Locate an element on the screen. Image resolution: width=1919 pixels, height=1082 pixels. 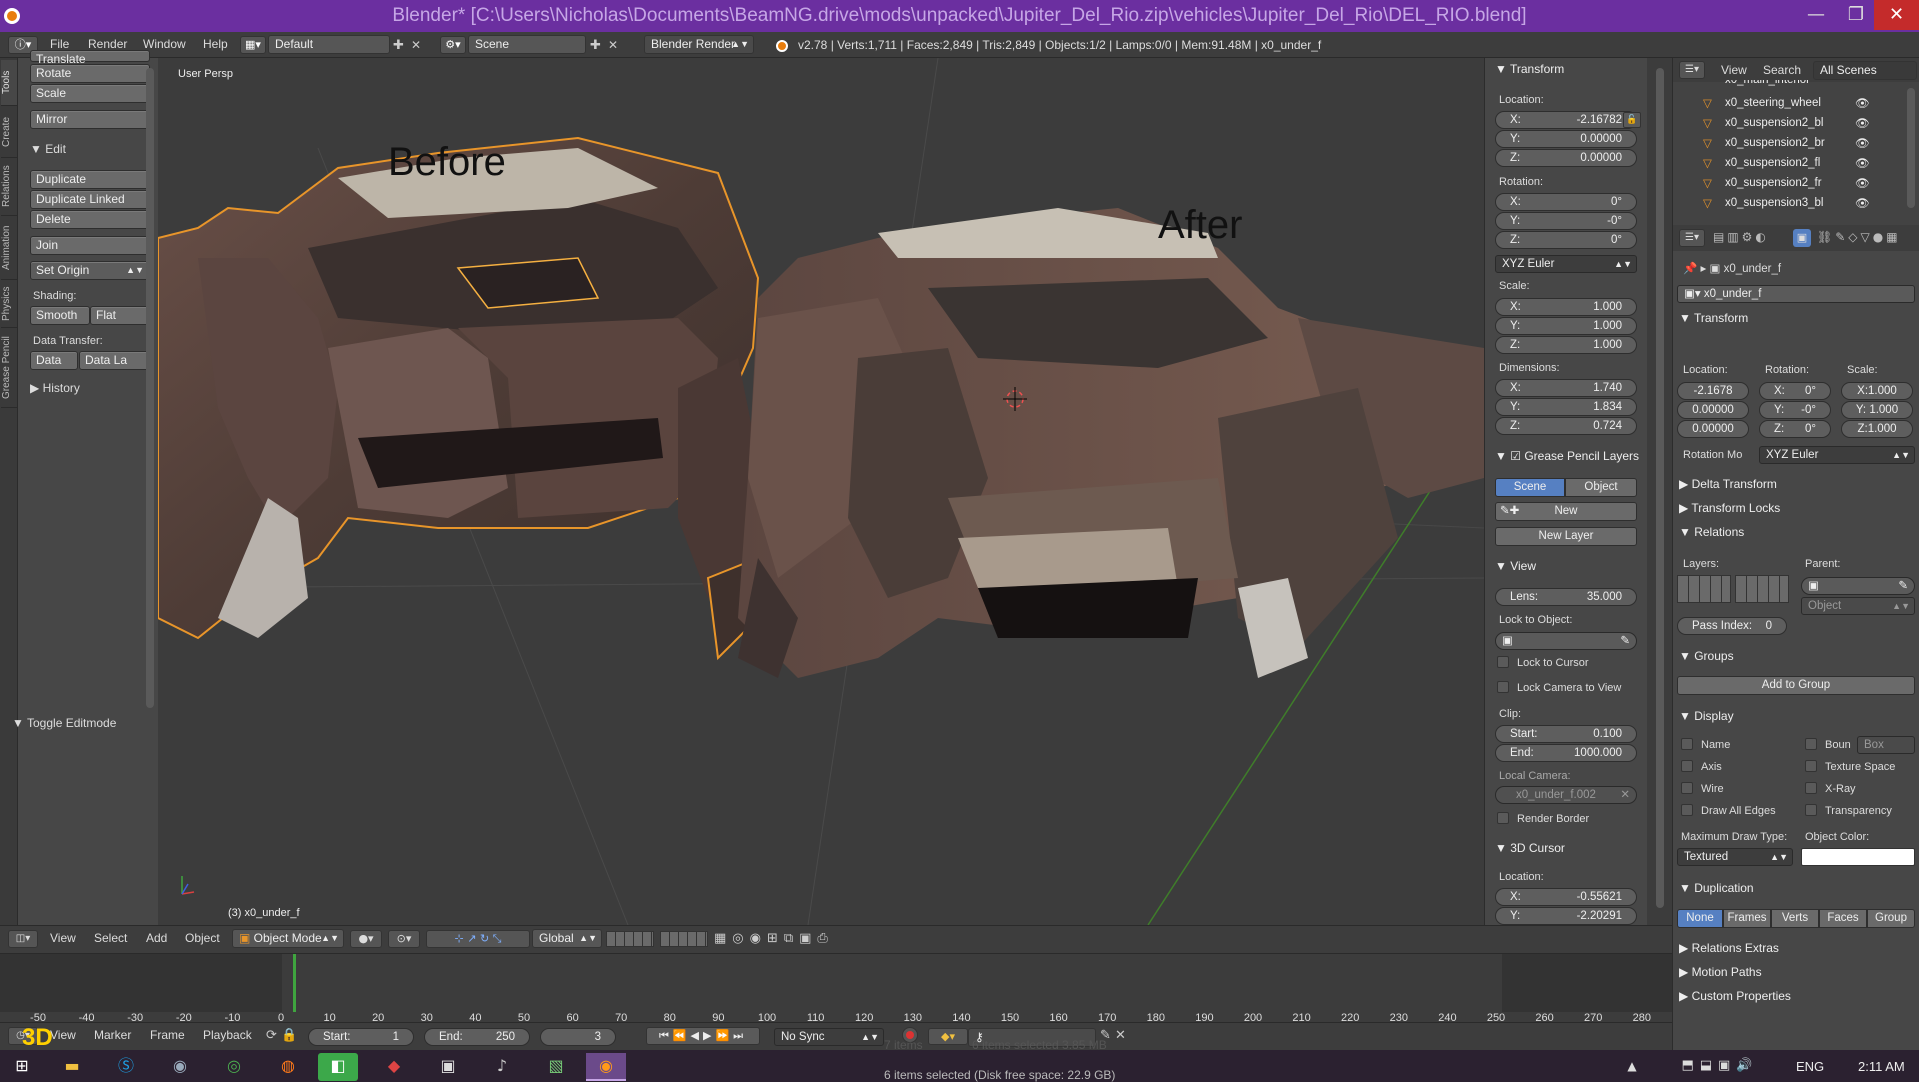
lock-icon: 🔓 is located at coordinates (1632, 120).